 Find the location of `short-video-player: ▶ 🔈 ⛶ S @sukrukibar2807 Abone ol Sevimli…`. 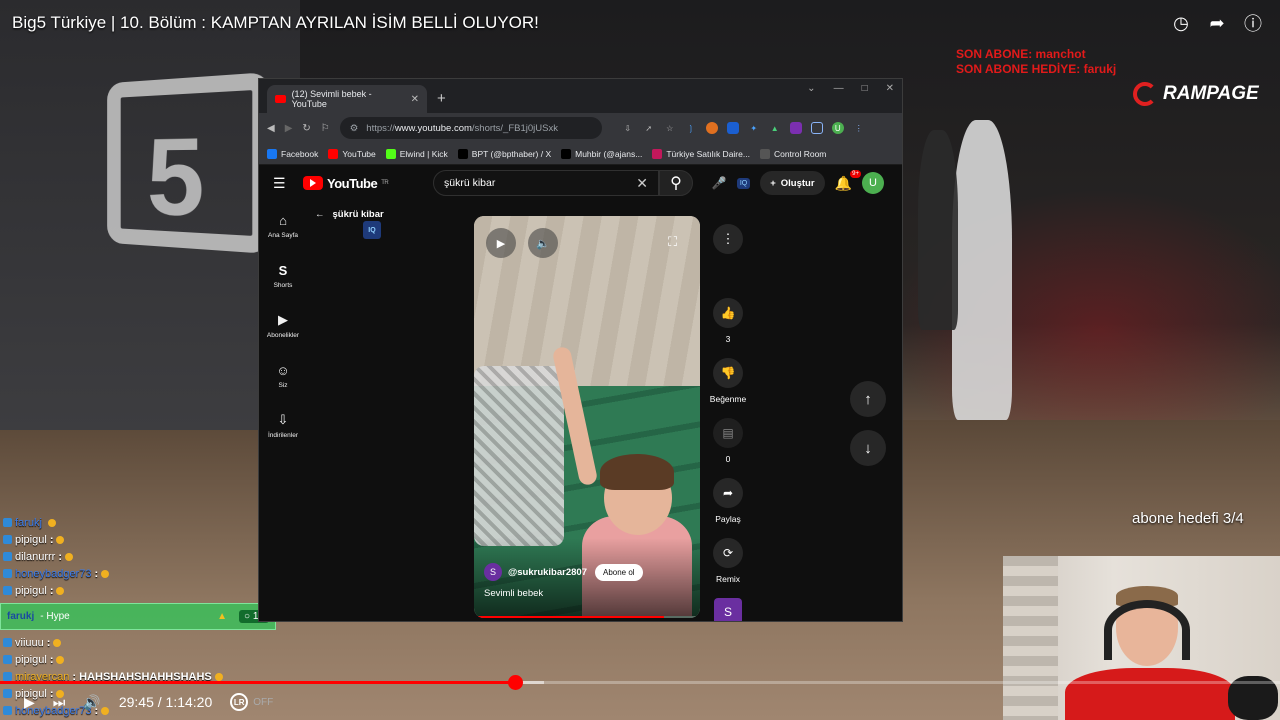

short-video-player: ▶ 🔈 ⛶ S @sukrukibar2807 Abone ol Sevimli… is located at coordinates (587, 417).